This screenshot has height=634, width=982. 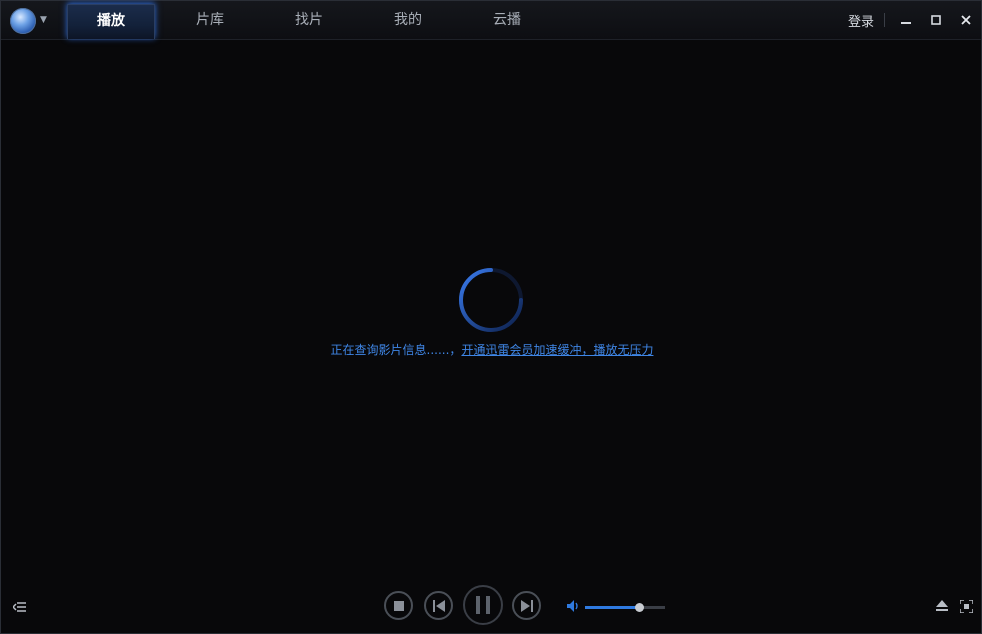 I want to click on tab-find: 找片, so click(x=309, y=21).